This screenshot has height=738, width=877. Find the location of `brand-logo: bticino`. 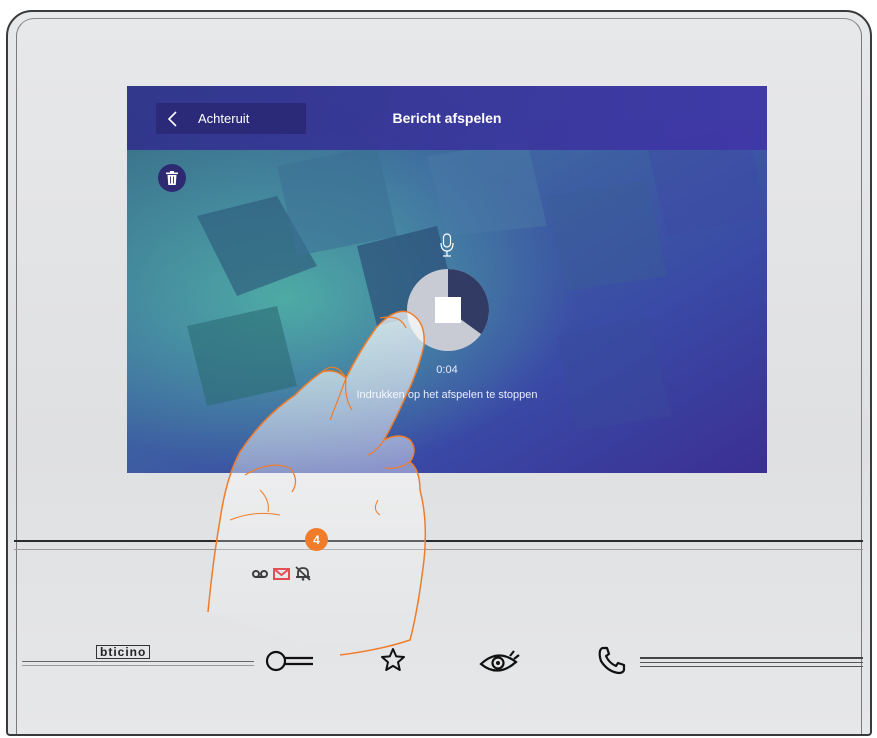

brand-logo: bticino is located at coordinates (123, 652).